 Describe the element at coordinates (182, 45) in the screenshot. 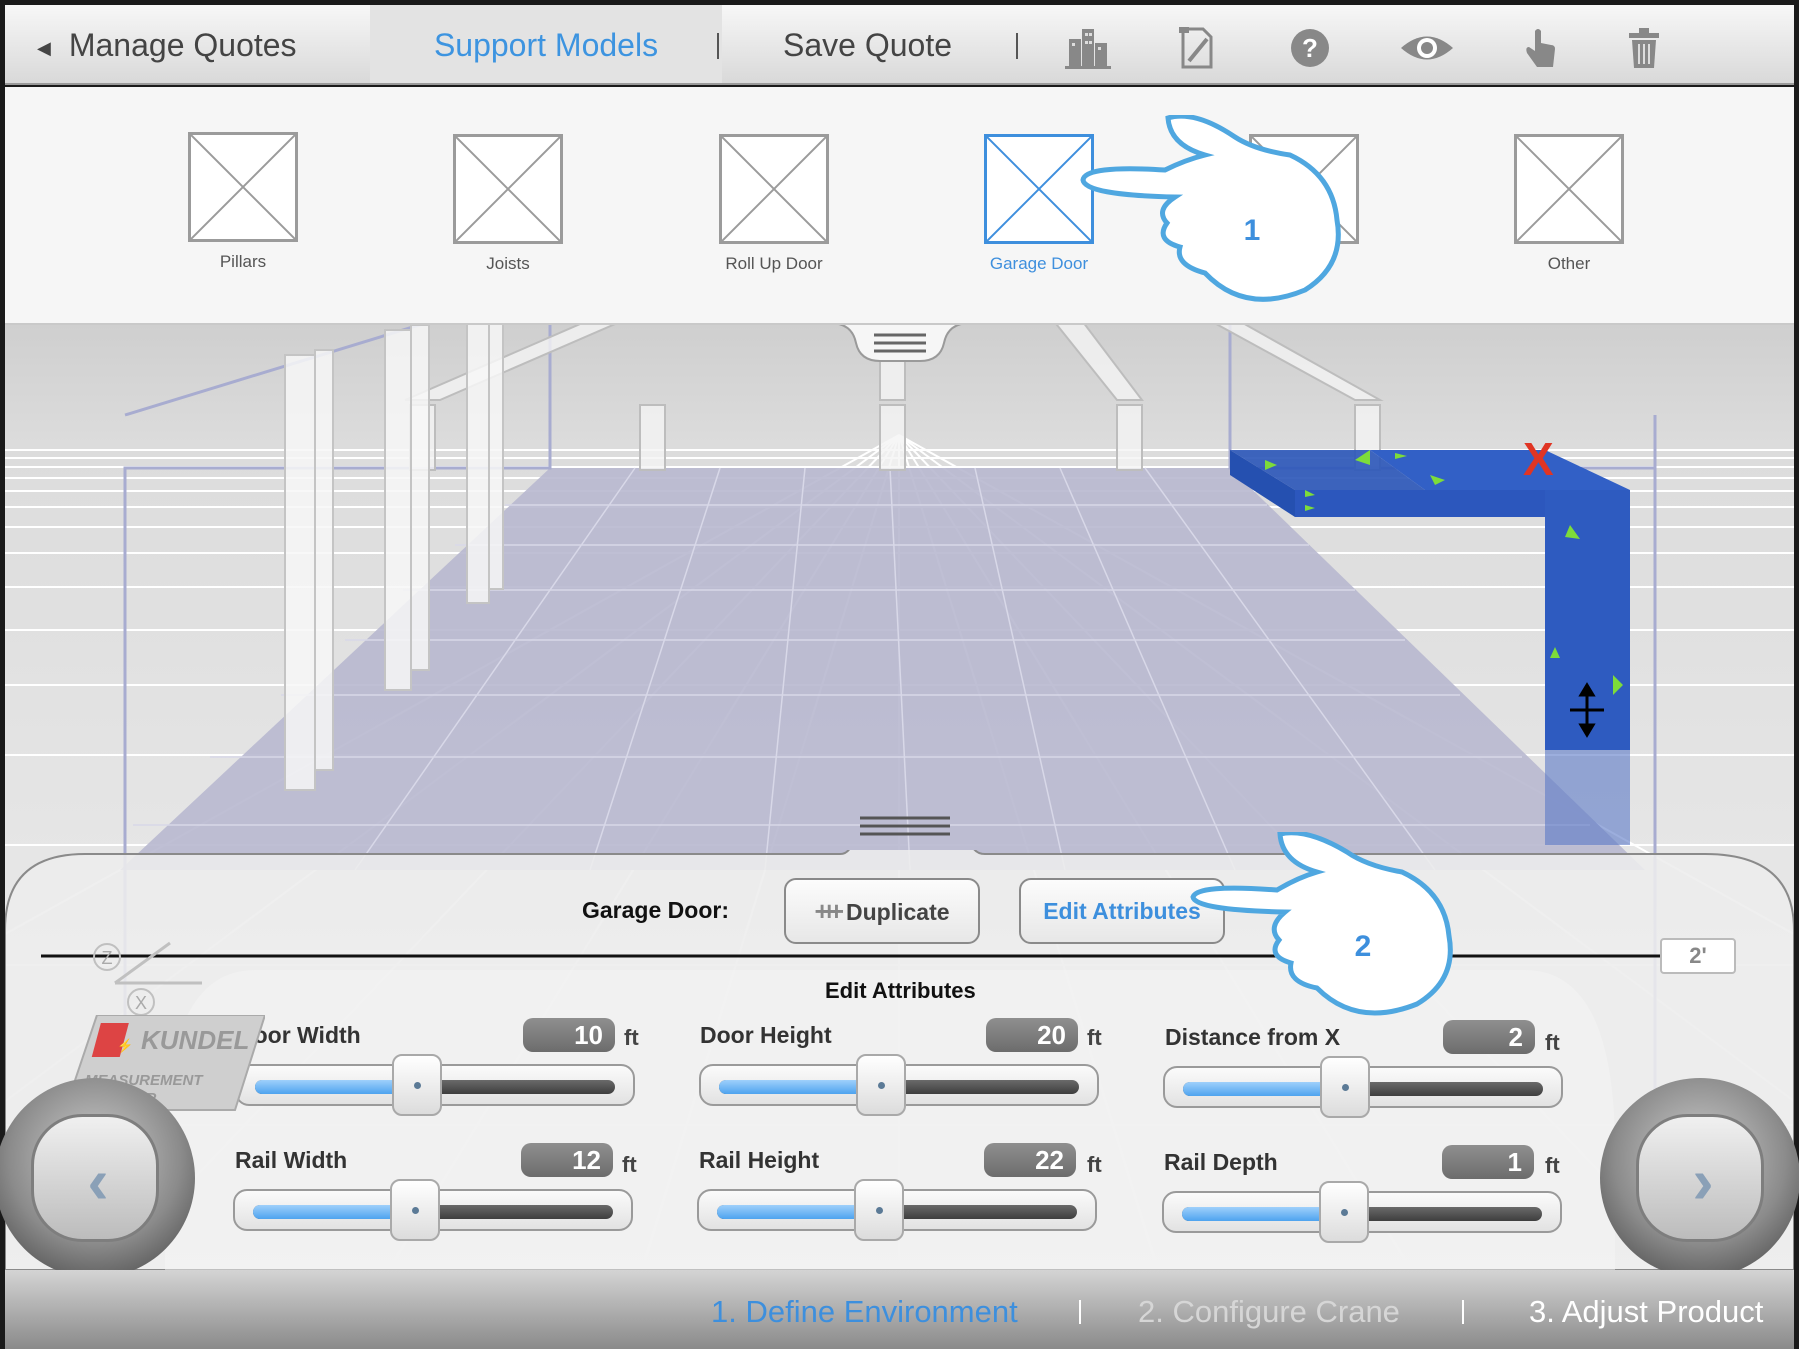

I see `manage-quotes-label: Manage Quotes` at that location.